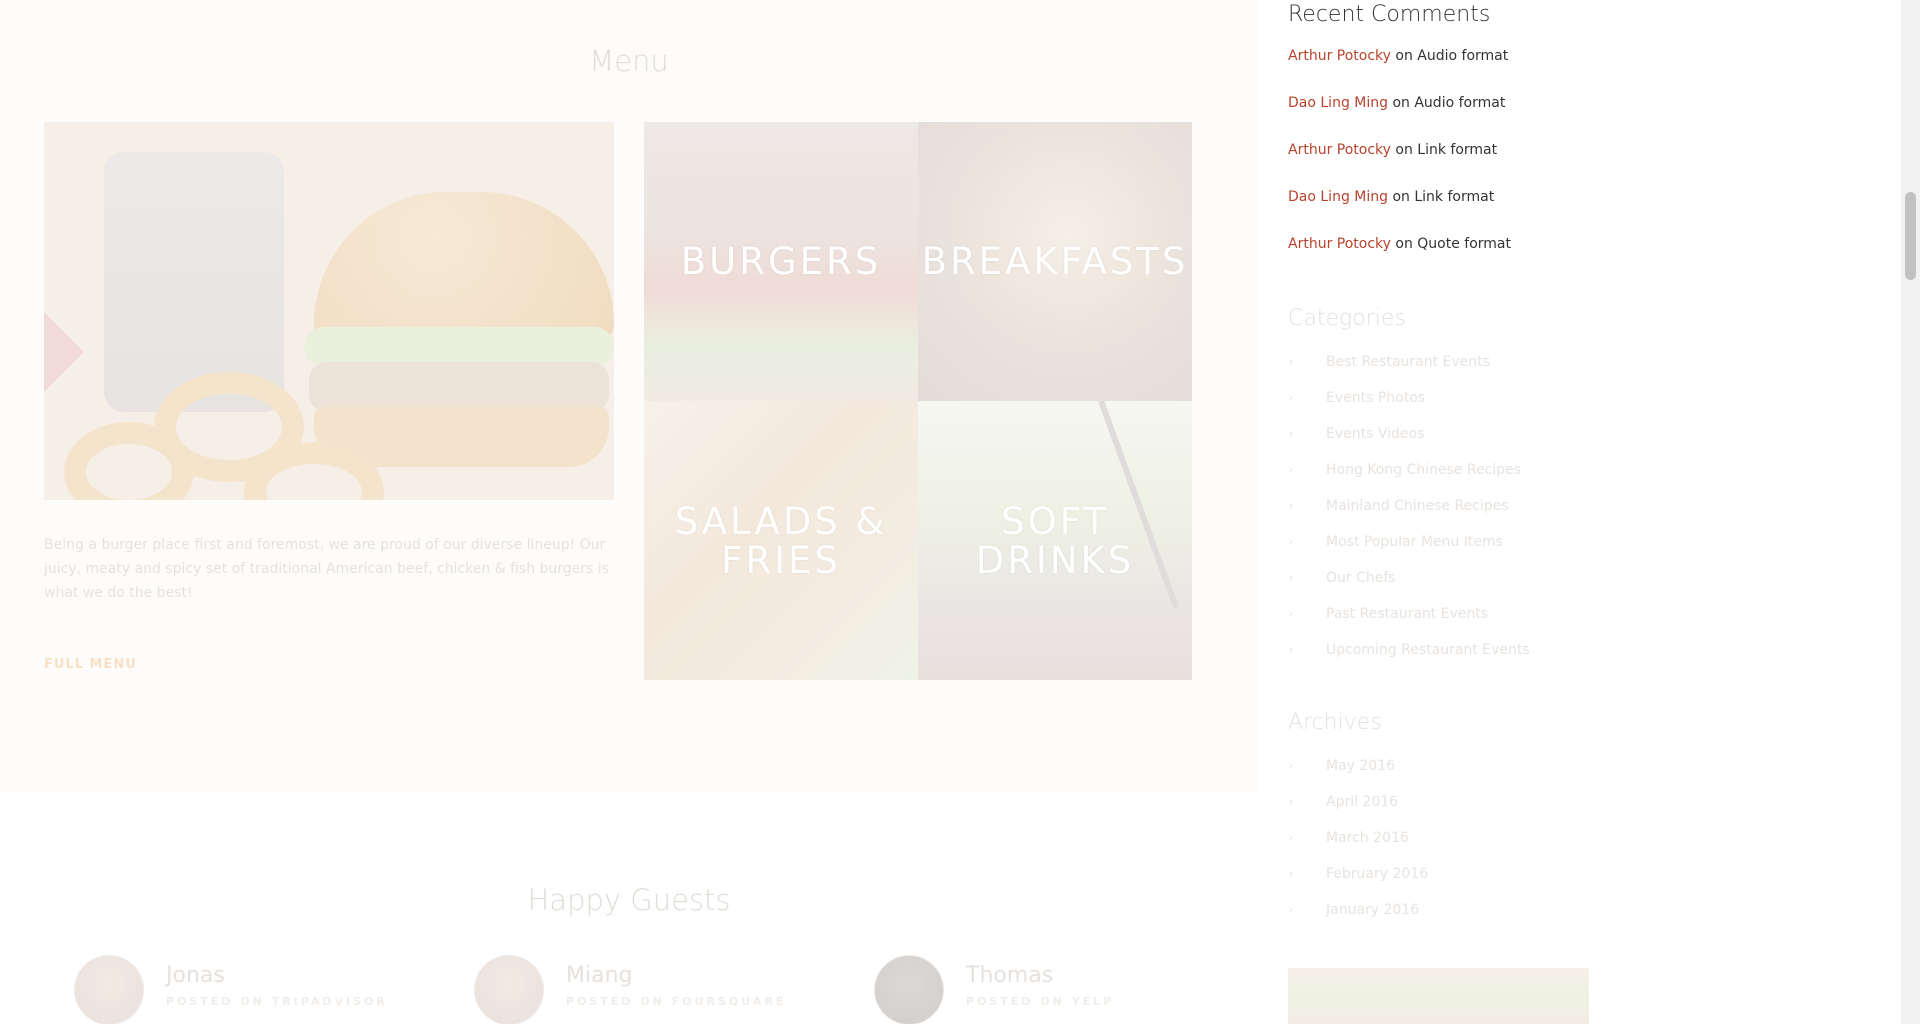 This screenshot has height=1024, width=1920. What do you see at coordinates (1367, 838) in the screenshot?
I see `archive-label: March 2016` at bounding box center [1367, 838].